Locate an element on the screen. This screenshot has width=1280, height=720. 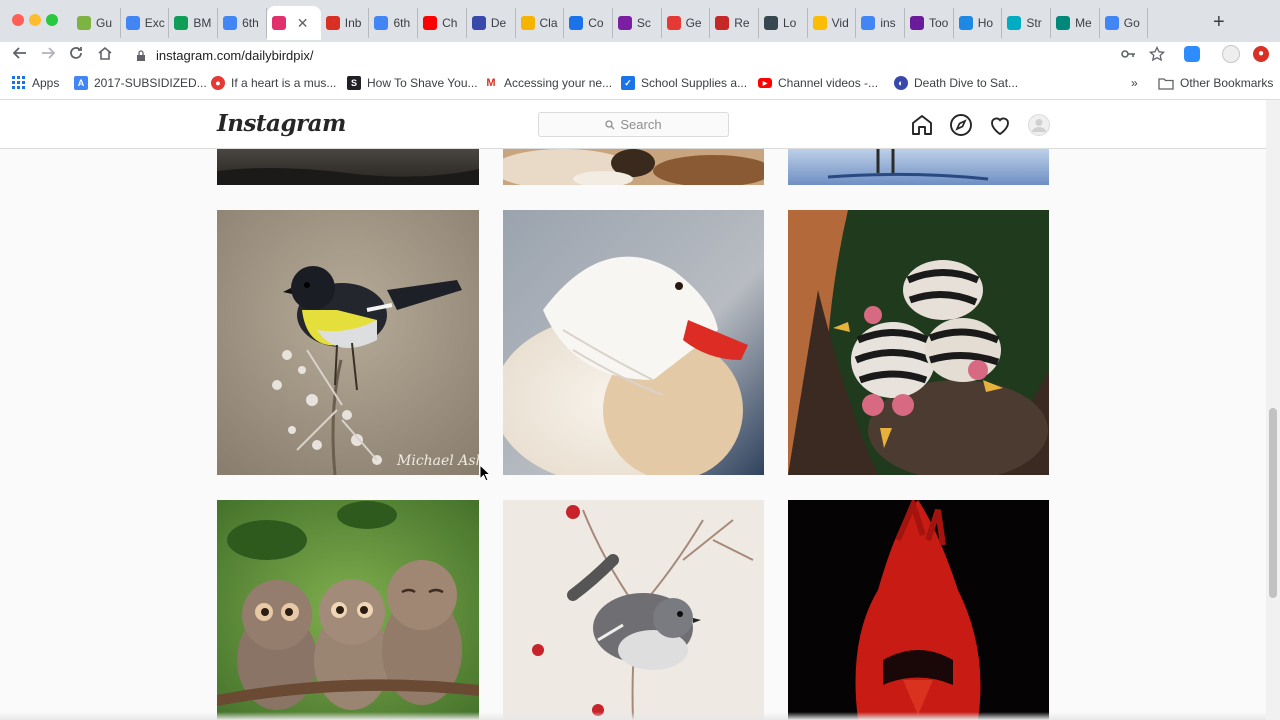
zoom-extension-icon is located at coordinates (1192, 54).